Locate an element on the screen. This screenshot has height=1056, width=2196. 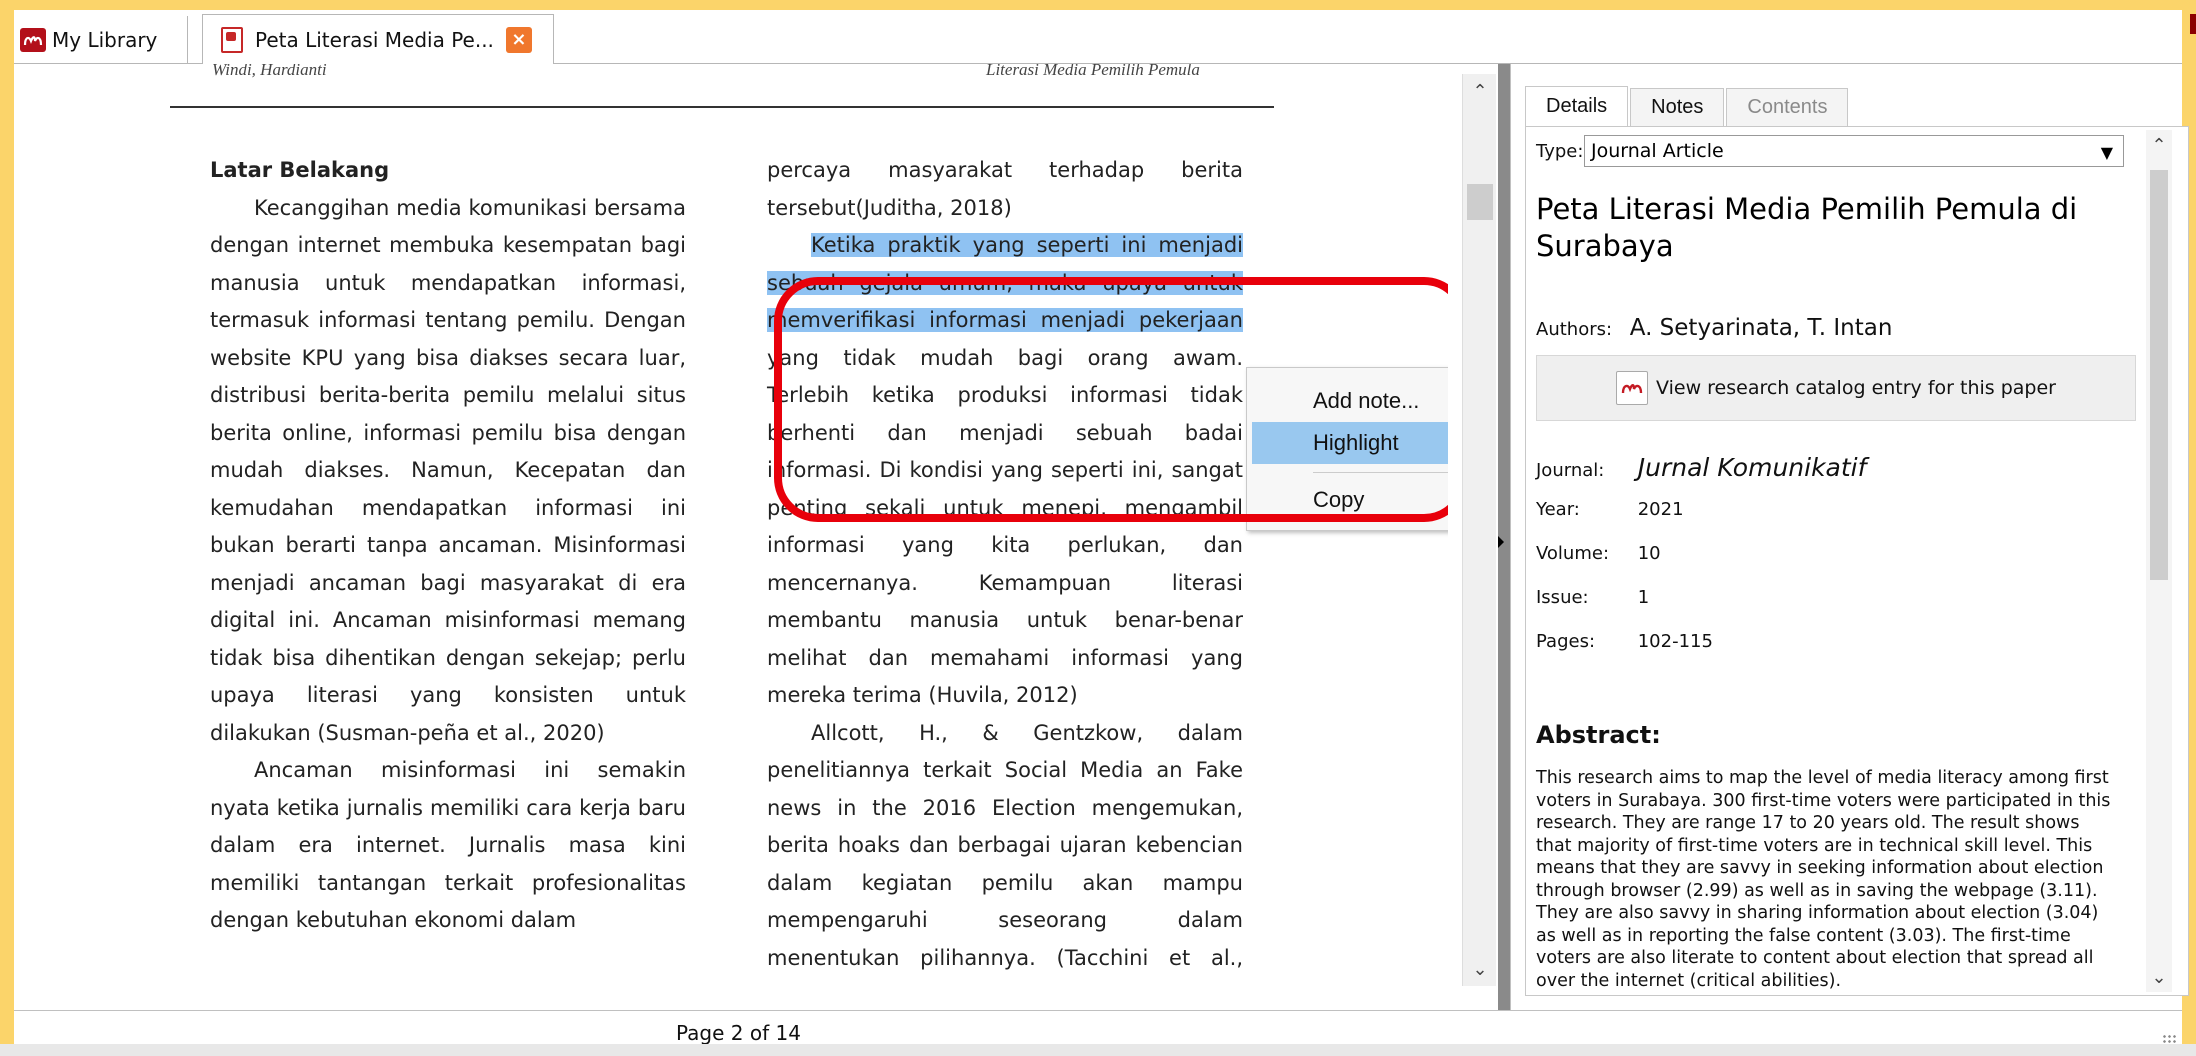
volume-value: 10 is located at coordinates (1649, 553).